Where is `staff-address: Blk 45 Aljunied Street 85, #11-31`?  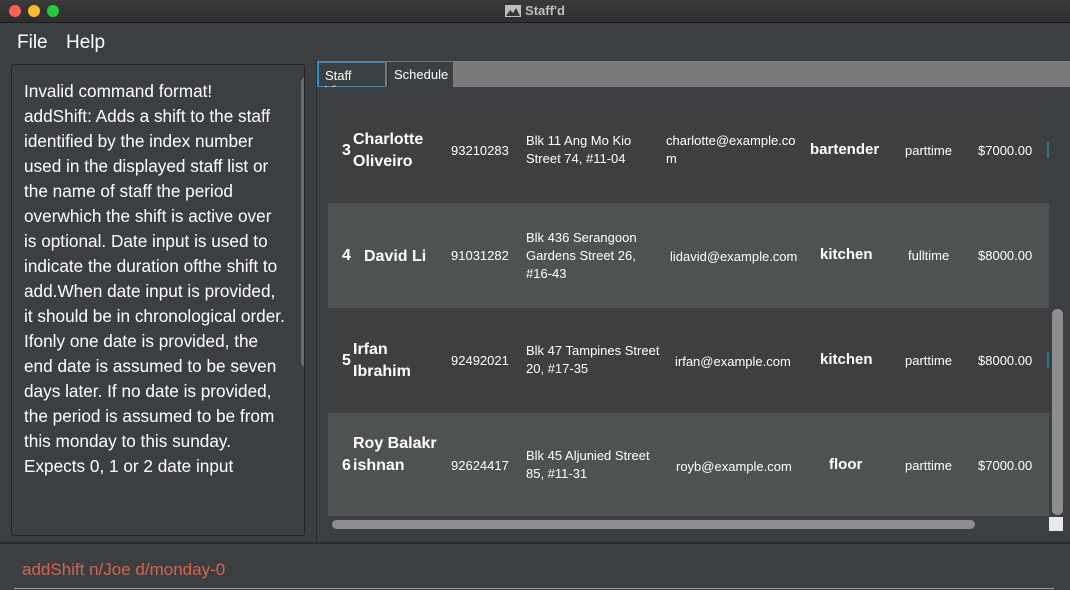
staff-address: Blk 45 Aljunied Street 85, #11-31 is located at coordinates (588, 464).